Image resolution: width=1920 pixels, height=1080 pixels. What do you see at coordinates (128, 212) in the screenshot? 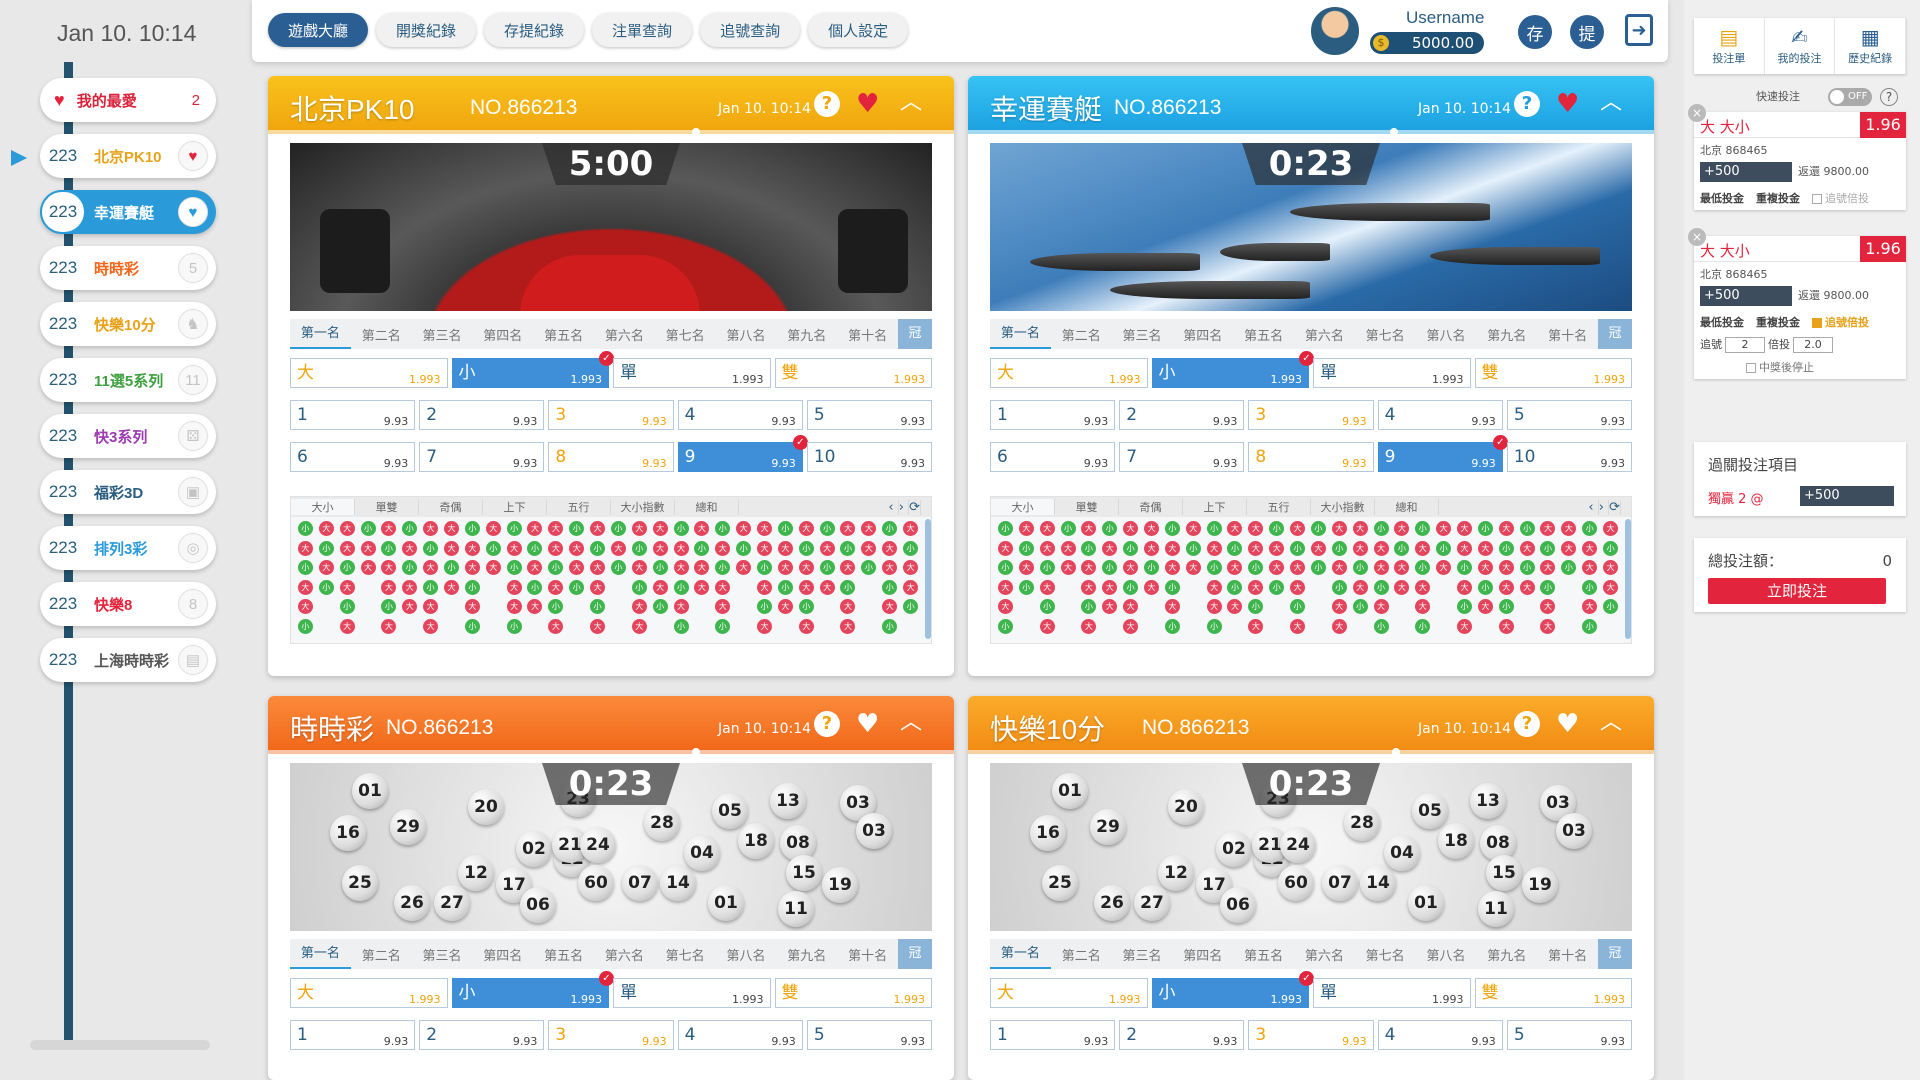
I see `sidebar-item: 223 幸運賽艇 ♥` at bounding box center [128, 212].